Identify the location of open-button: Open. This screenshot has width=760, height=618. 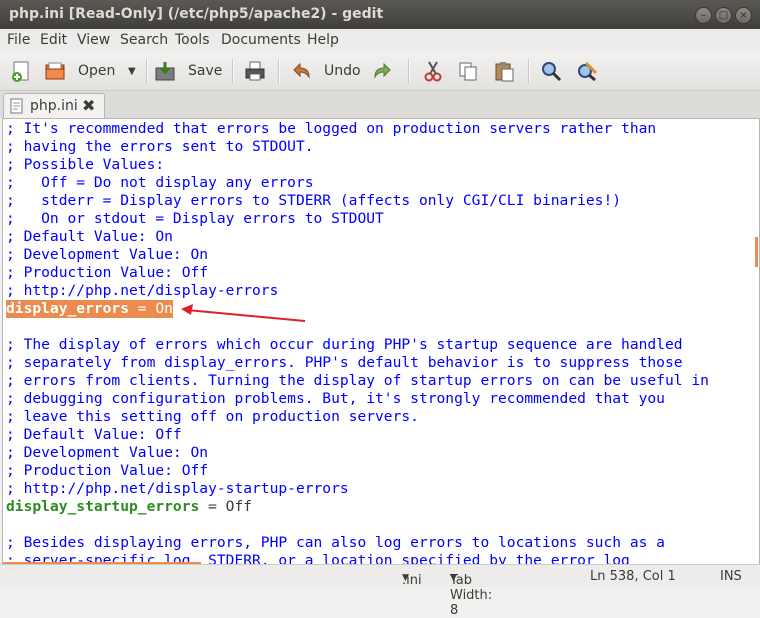
(79, 71).